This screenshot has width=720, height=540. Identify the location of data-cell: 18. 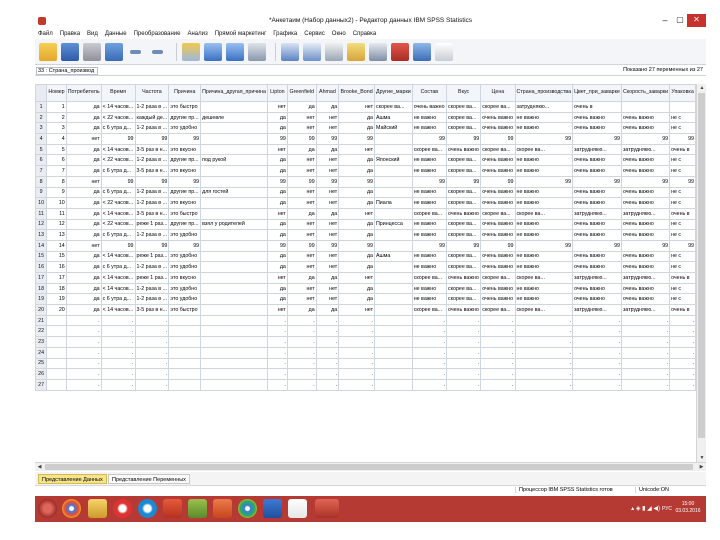
(56, 288).